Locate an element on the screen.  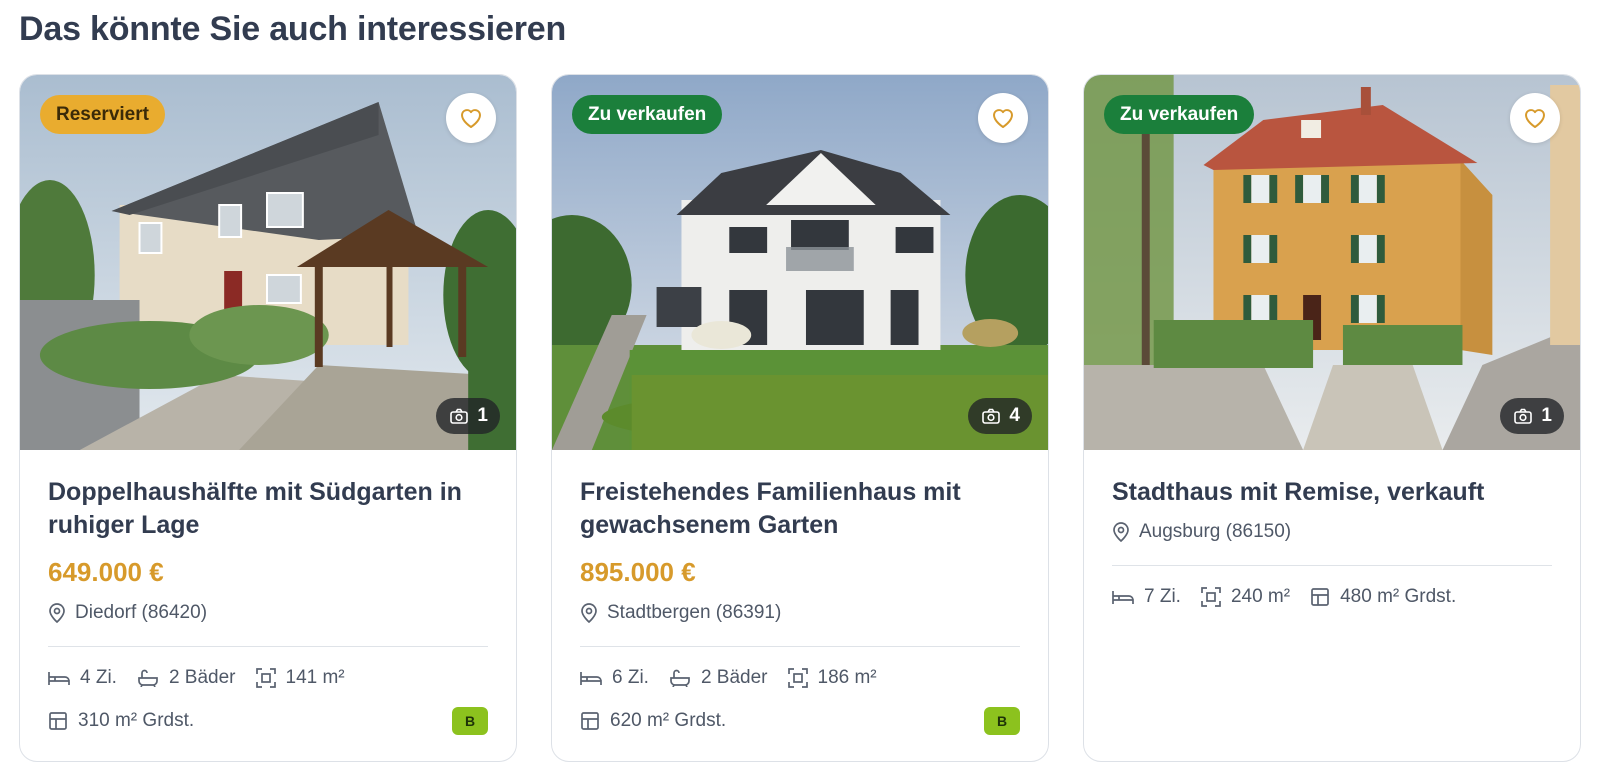
rooms-feature: 6 Zi. is located at coordinates (614, 678).